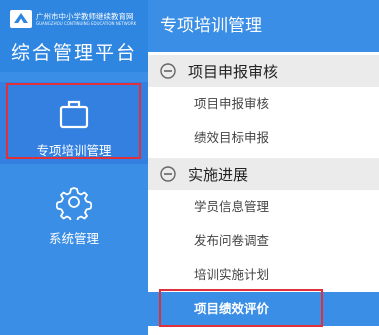 The image size is (379, 335). Describe the element at coordinates (263, 26) in the screenshot. I see `panel-title: 专项培训管理` at that location.